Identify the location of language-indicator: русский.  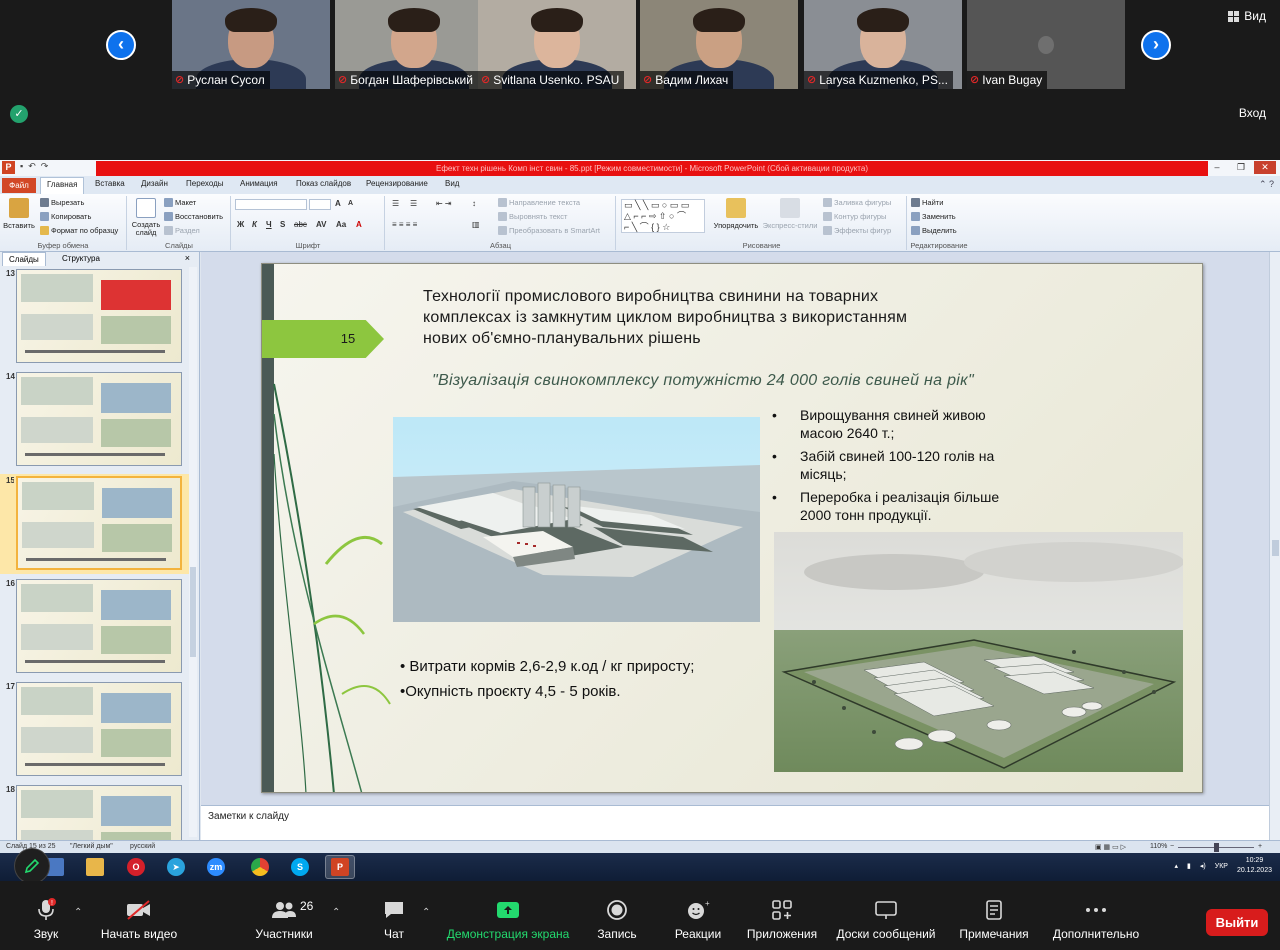
(142, 846).